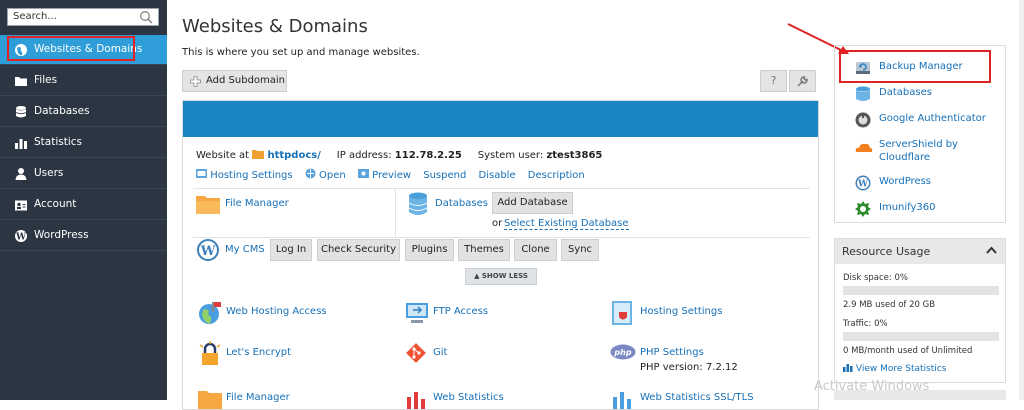 The height and width of the screenshot is (410, 1024). Describe the element at coordinates (865, 324) in the screenshot. I see `traffic-label: Traffic: 0%` at that location.